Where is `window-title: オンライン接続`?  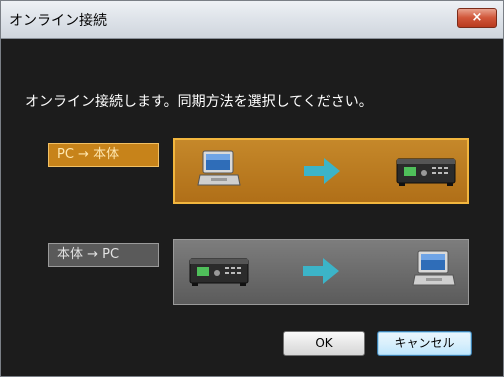
window-title: オンライン接続 is located at coordinates (58, 21).